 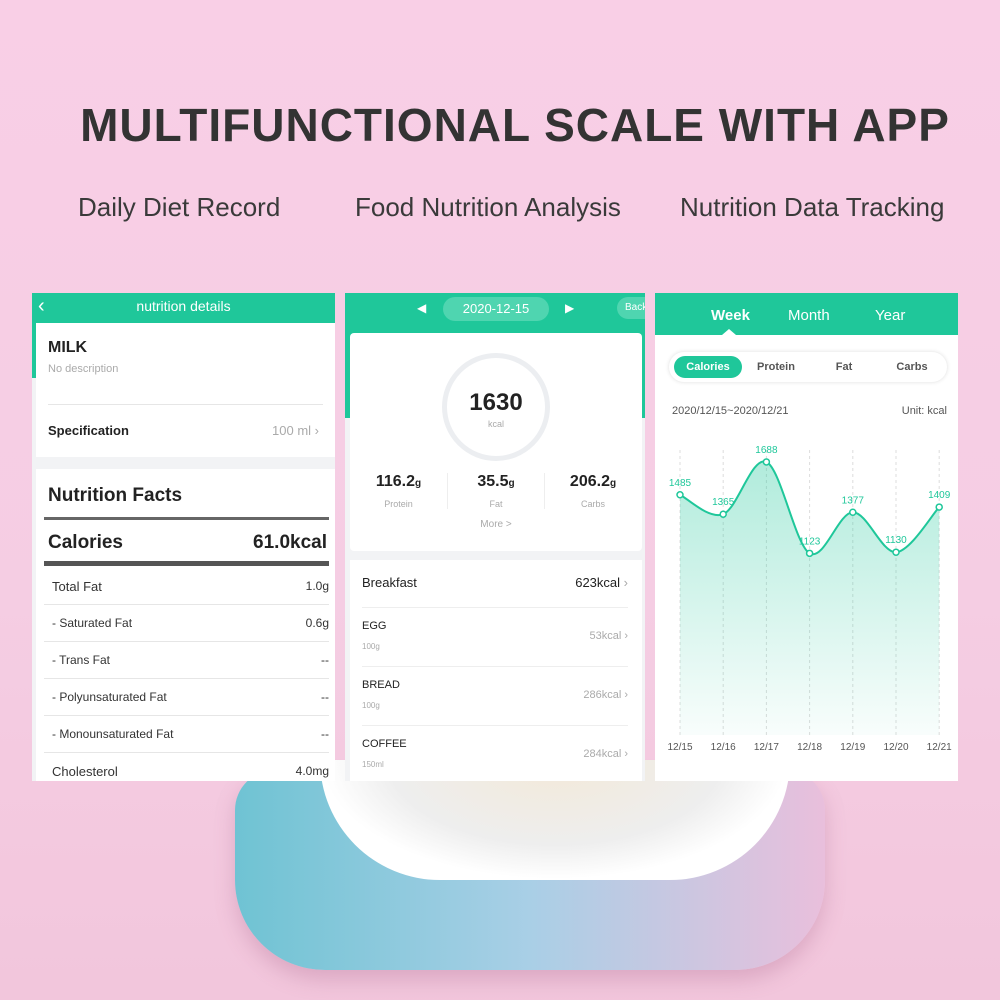 I want to click on x-tick-label: 12/21, so click(x=939, y=747).